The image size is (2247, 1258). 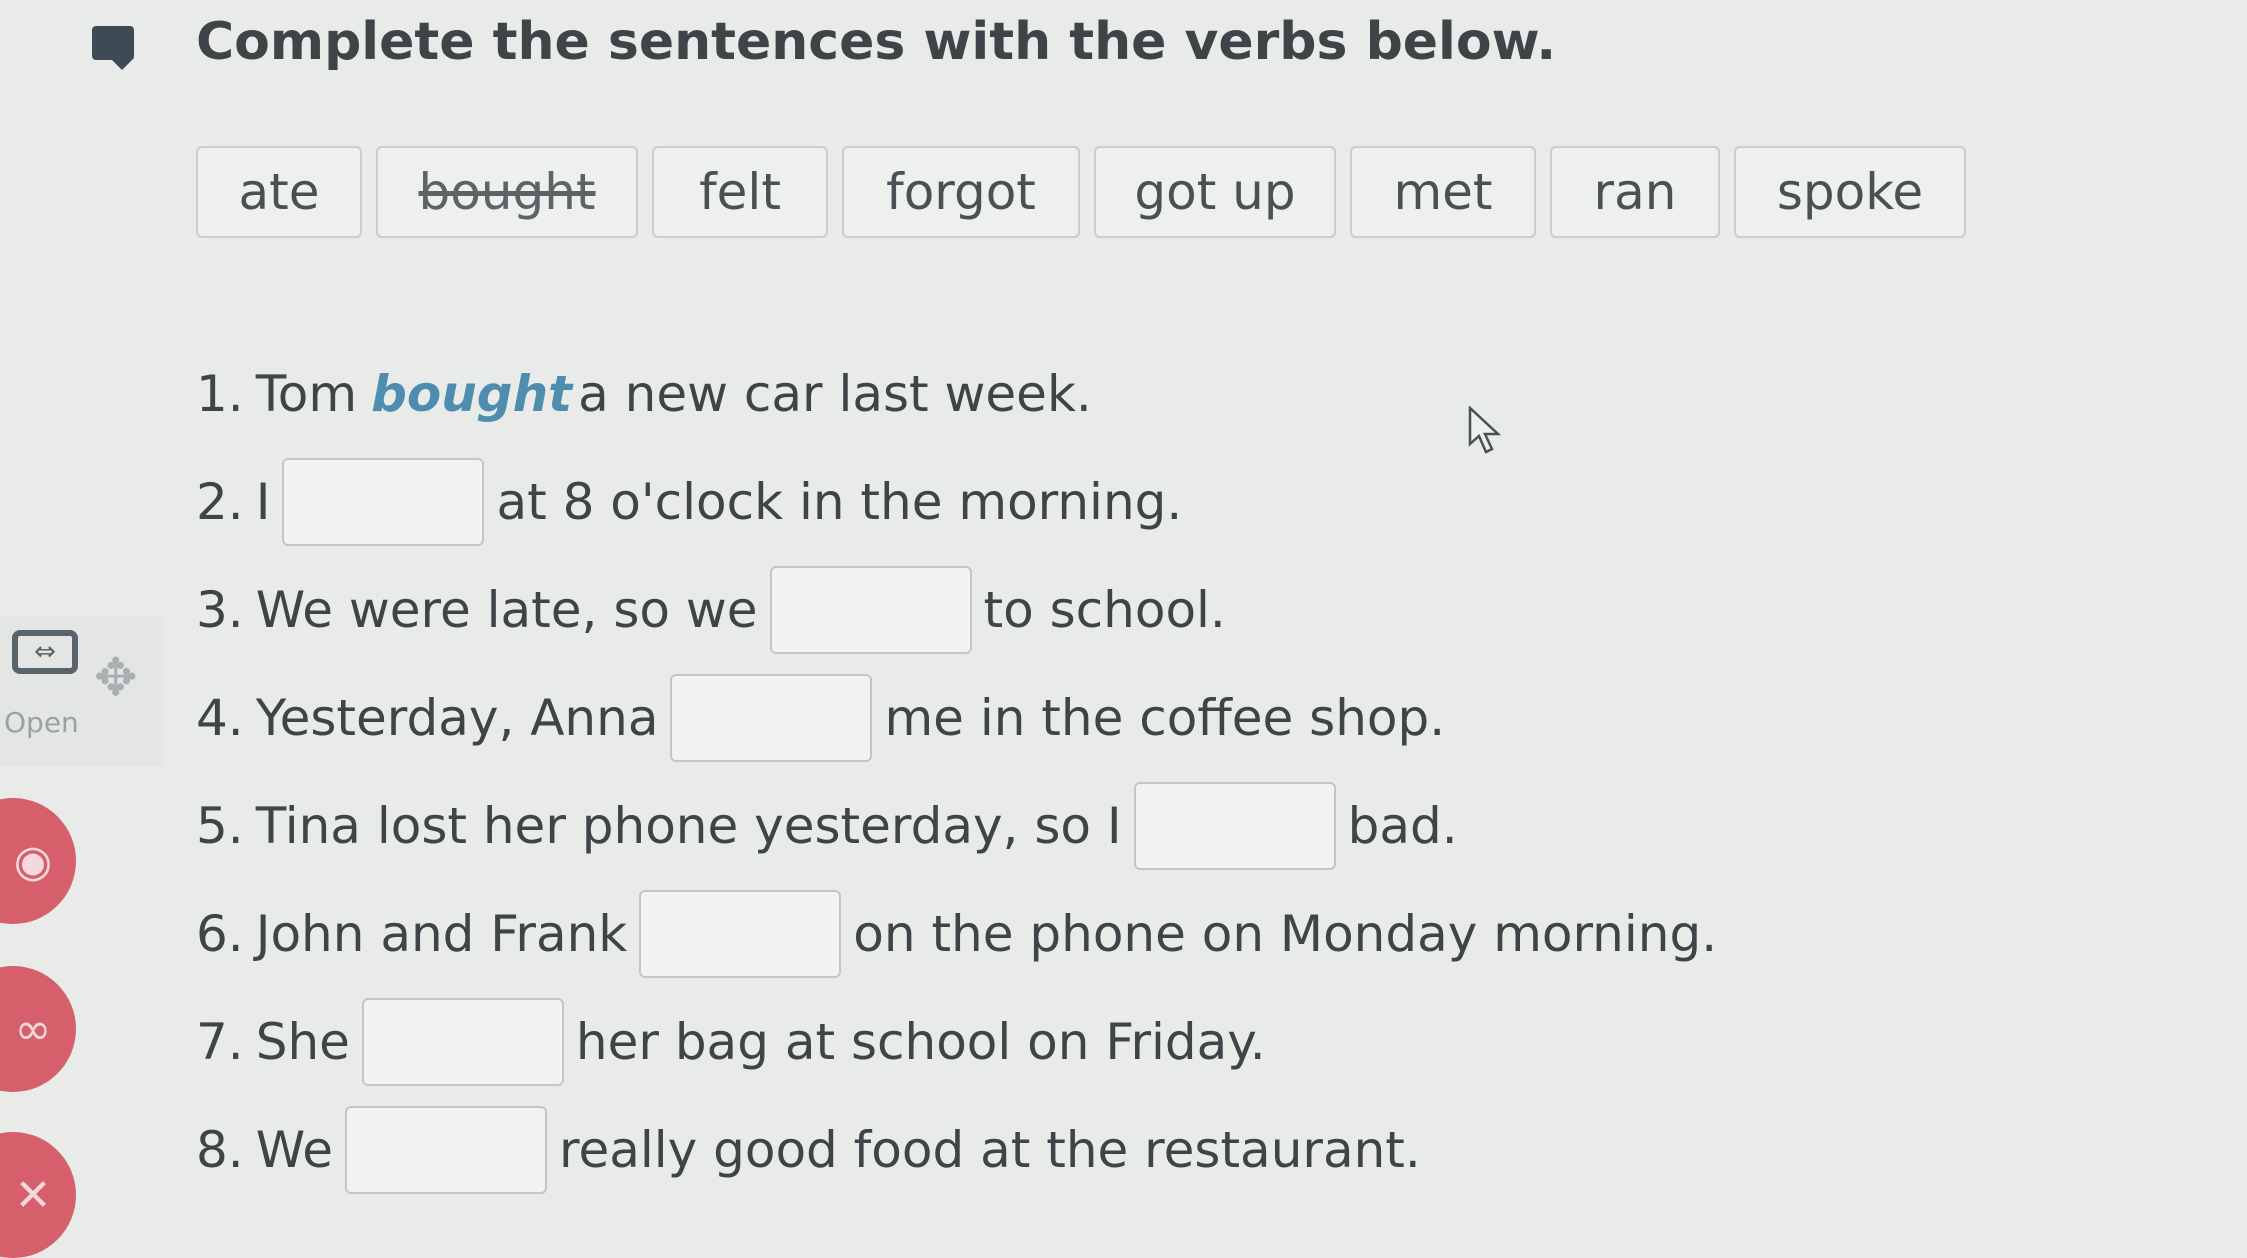 I want to click on instruction-icon, so click(x=113, y=48).